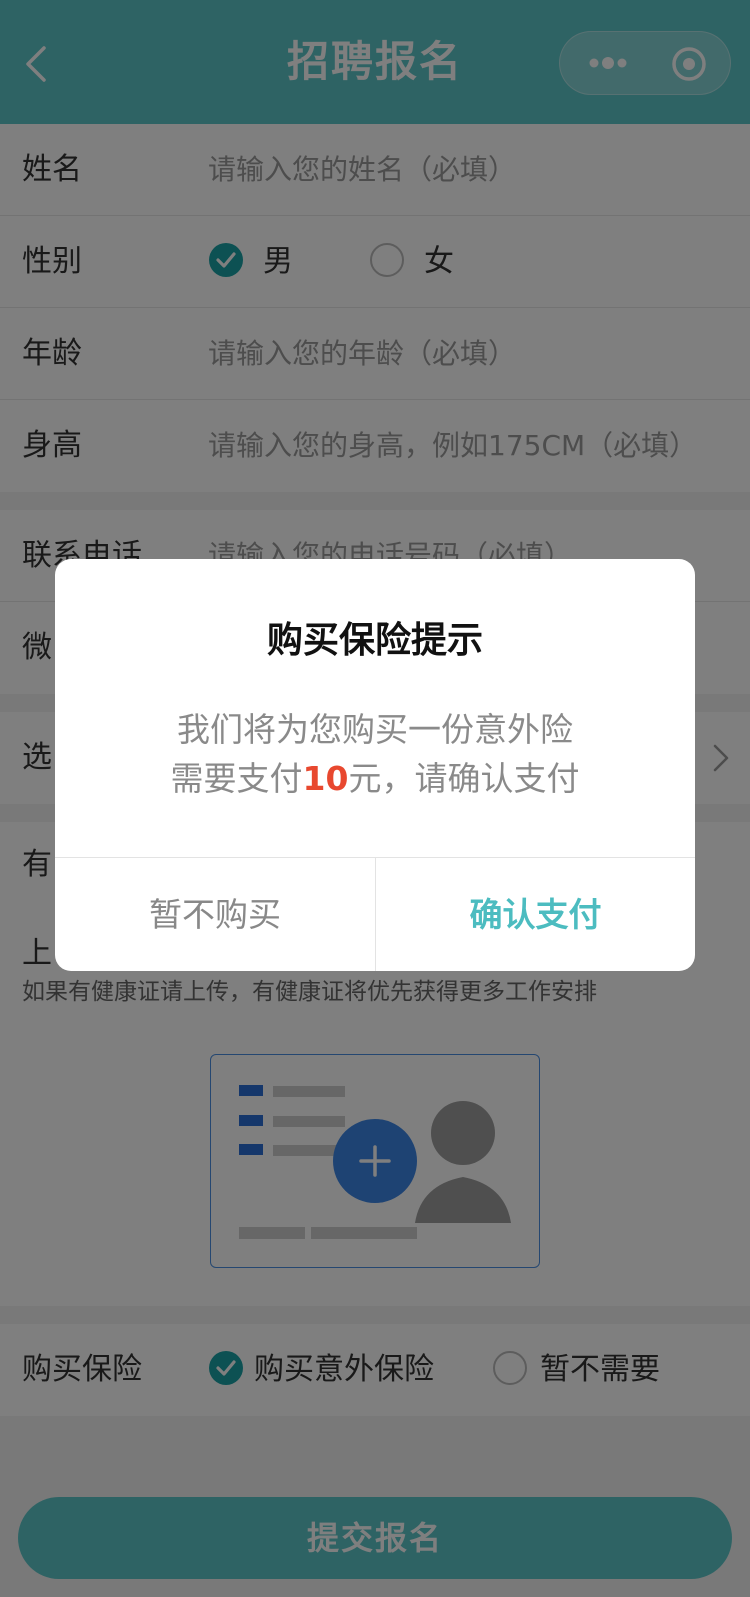 The image size is (750, 1597). I want to click on confirm-payment-button: 确认支付, so click(535, 914).